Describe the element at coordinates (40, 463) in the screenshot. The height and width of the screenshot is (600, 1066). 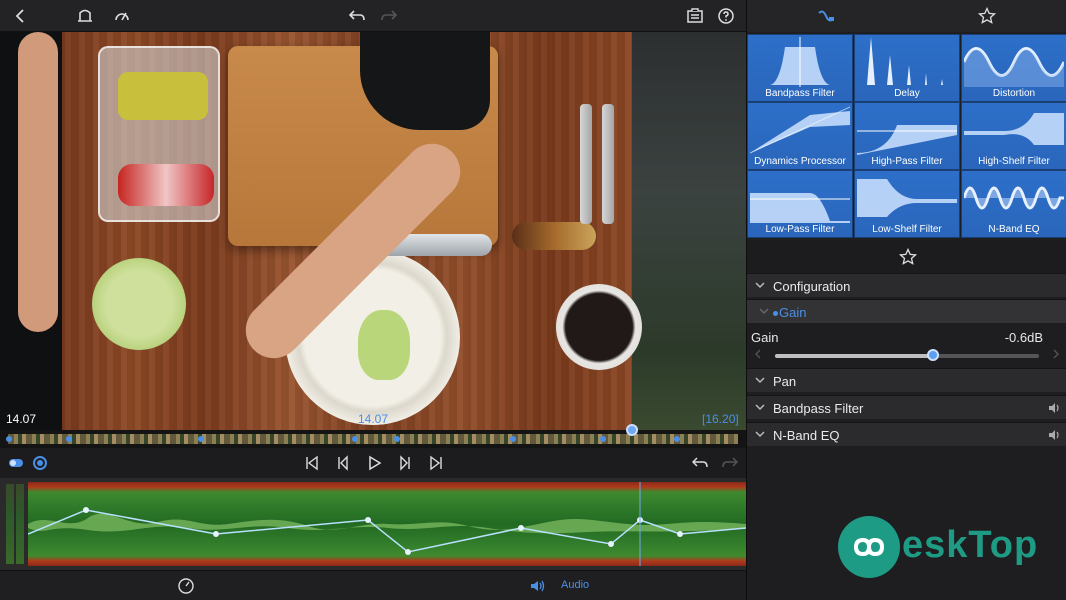
I see `record-icon` at that location.